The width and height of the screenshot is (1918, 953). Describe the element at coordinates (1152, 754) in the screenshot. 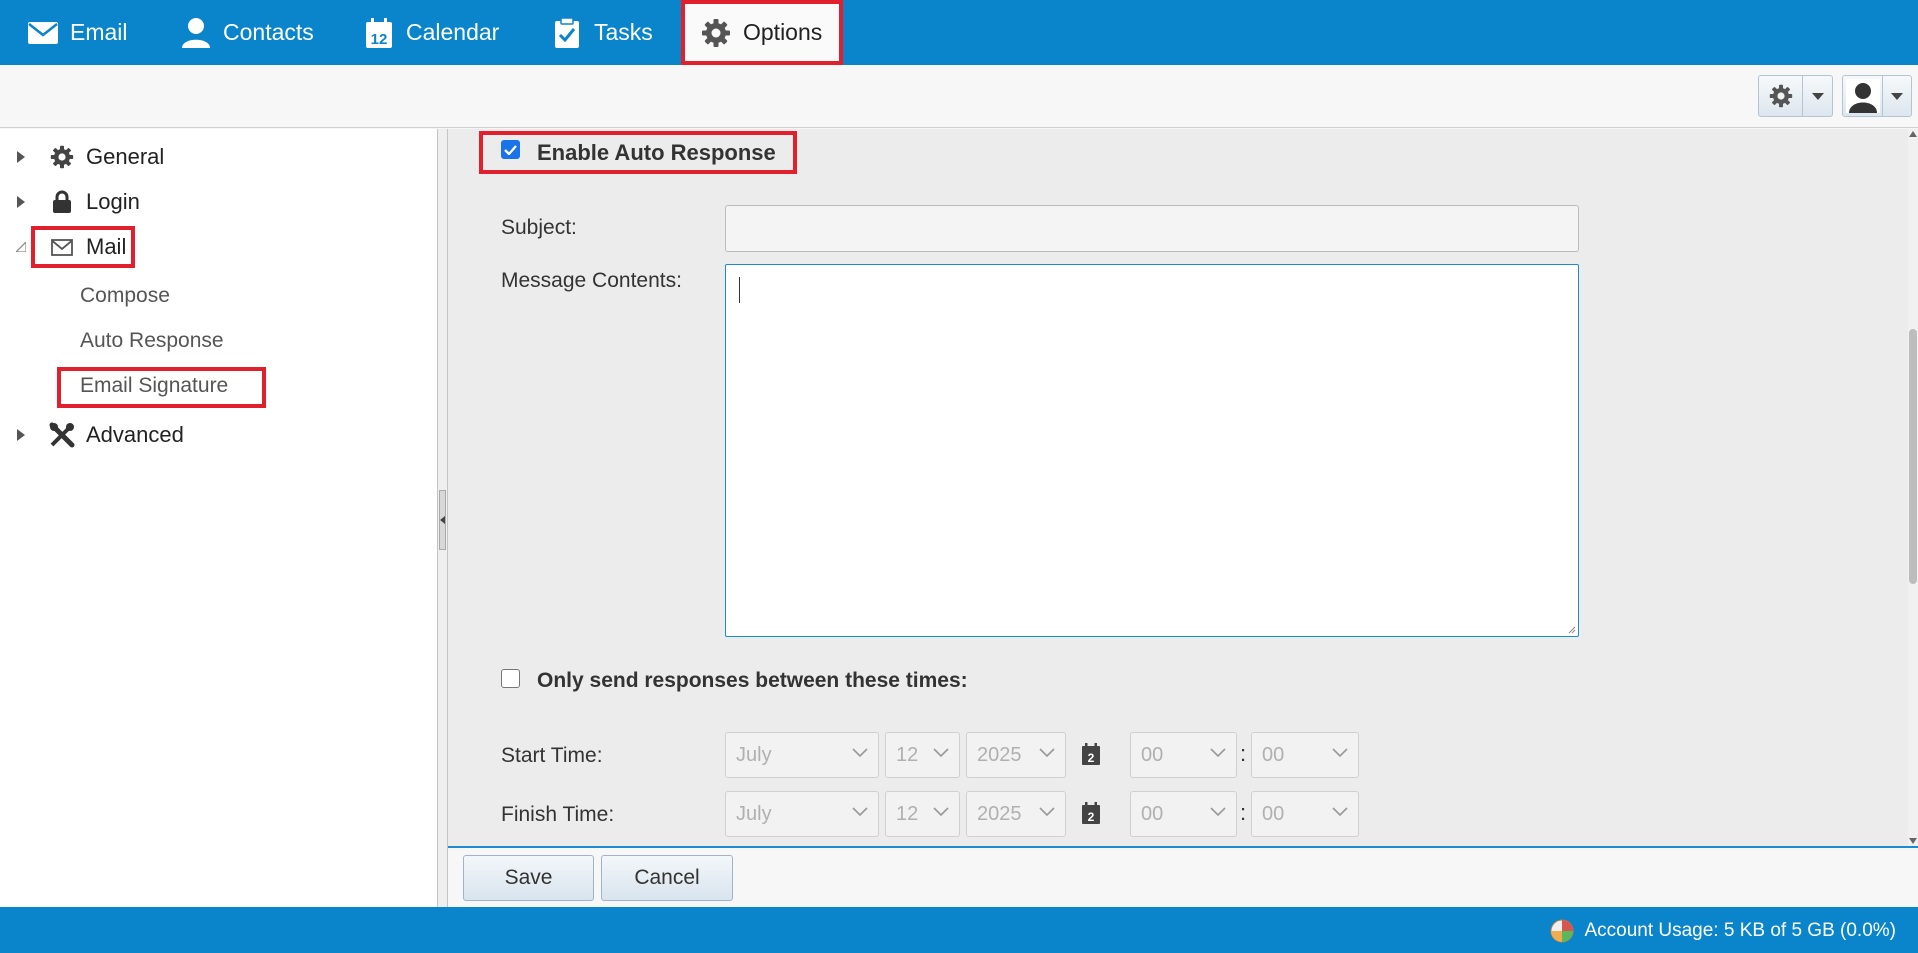

I see `start-hour-value: 00` at that location.